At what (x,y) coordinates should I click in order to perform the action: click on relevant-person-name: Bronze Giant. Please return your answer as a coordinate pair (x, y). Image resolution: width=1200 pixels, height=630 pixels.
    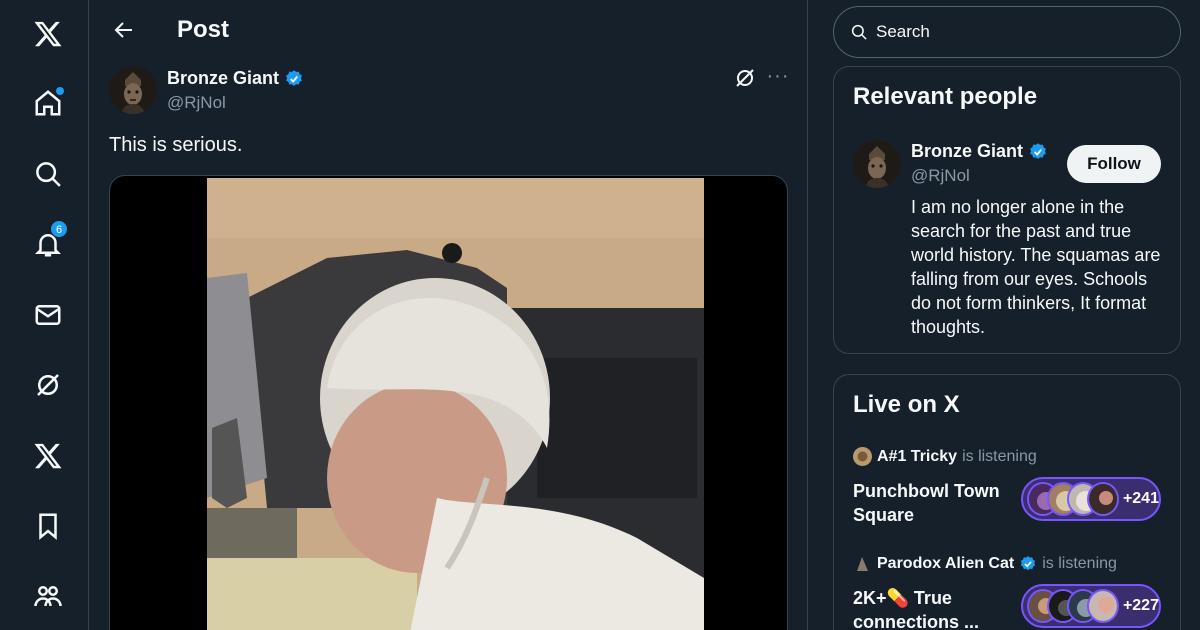
    Looking at the image, I should click on (979, 151).